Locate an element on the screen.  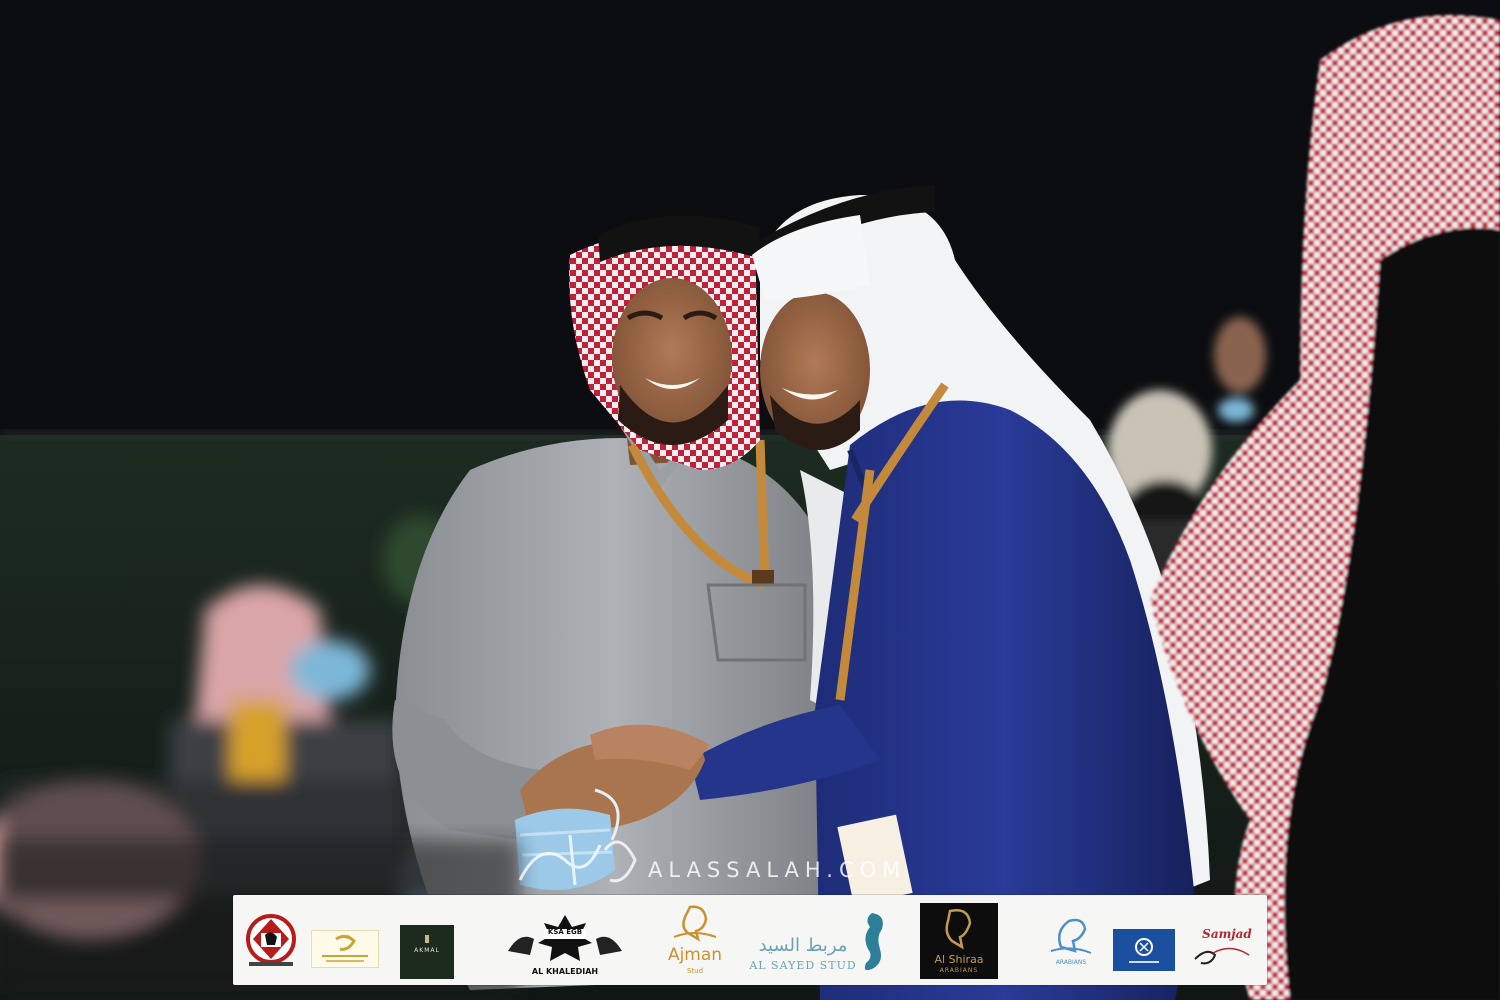
sponsor-logo-al-khalediah: KSA EGB AL KHALEDIAH is located at coordinates (565, 946).